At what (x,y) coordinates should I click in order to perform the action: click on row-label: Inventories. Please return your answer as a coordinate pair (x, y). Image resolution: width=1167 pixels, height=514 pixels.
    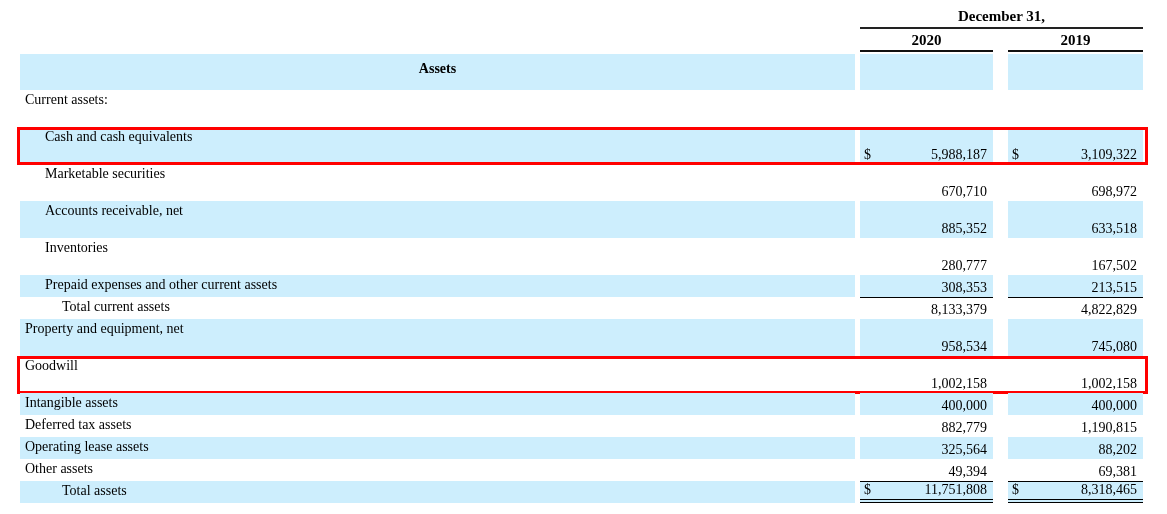
    Looking at the image, I should click on (76, 247).